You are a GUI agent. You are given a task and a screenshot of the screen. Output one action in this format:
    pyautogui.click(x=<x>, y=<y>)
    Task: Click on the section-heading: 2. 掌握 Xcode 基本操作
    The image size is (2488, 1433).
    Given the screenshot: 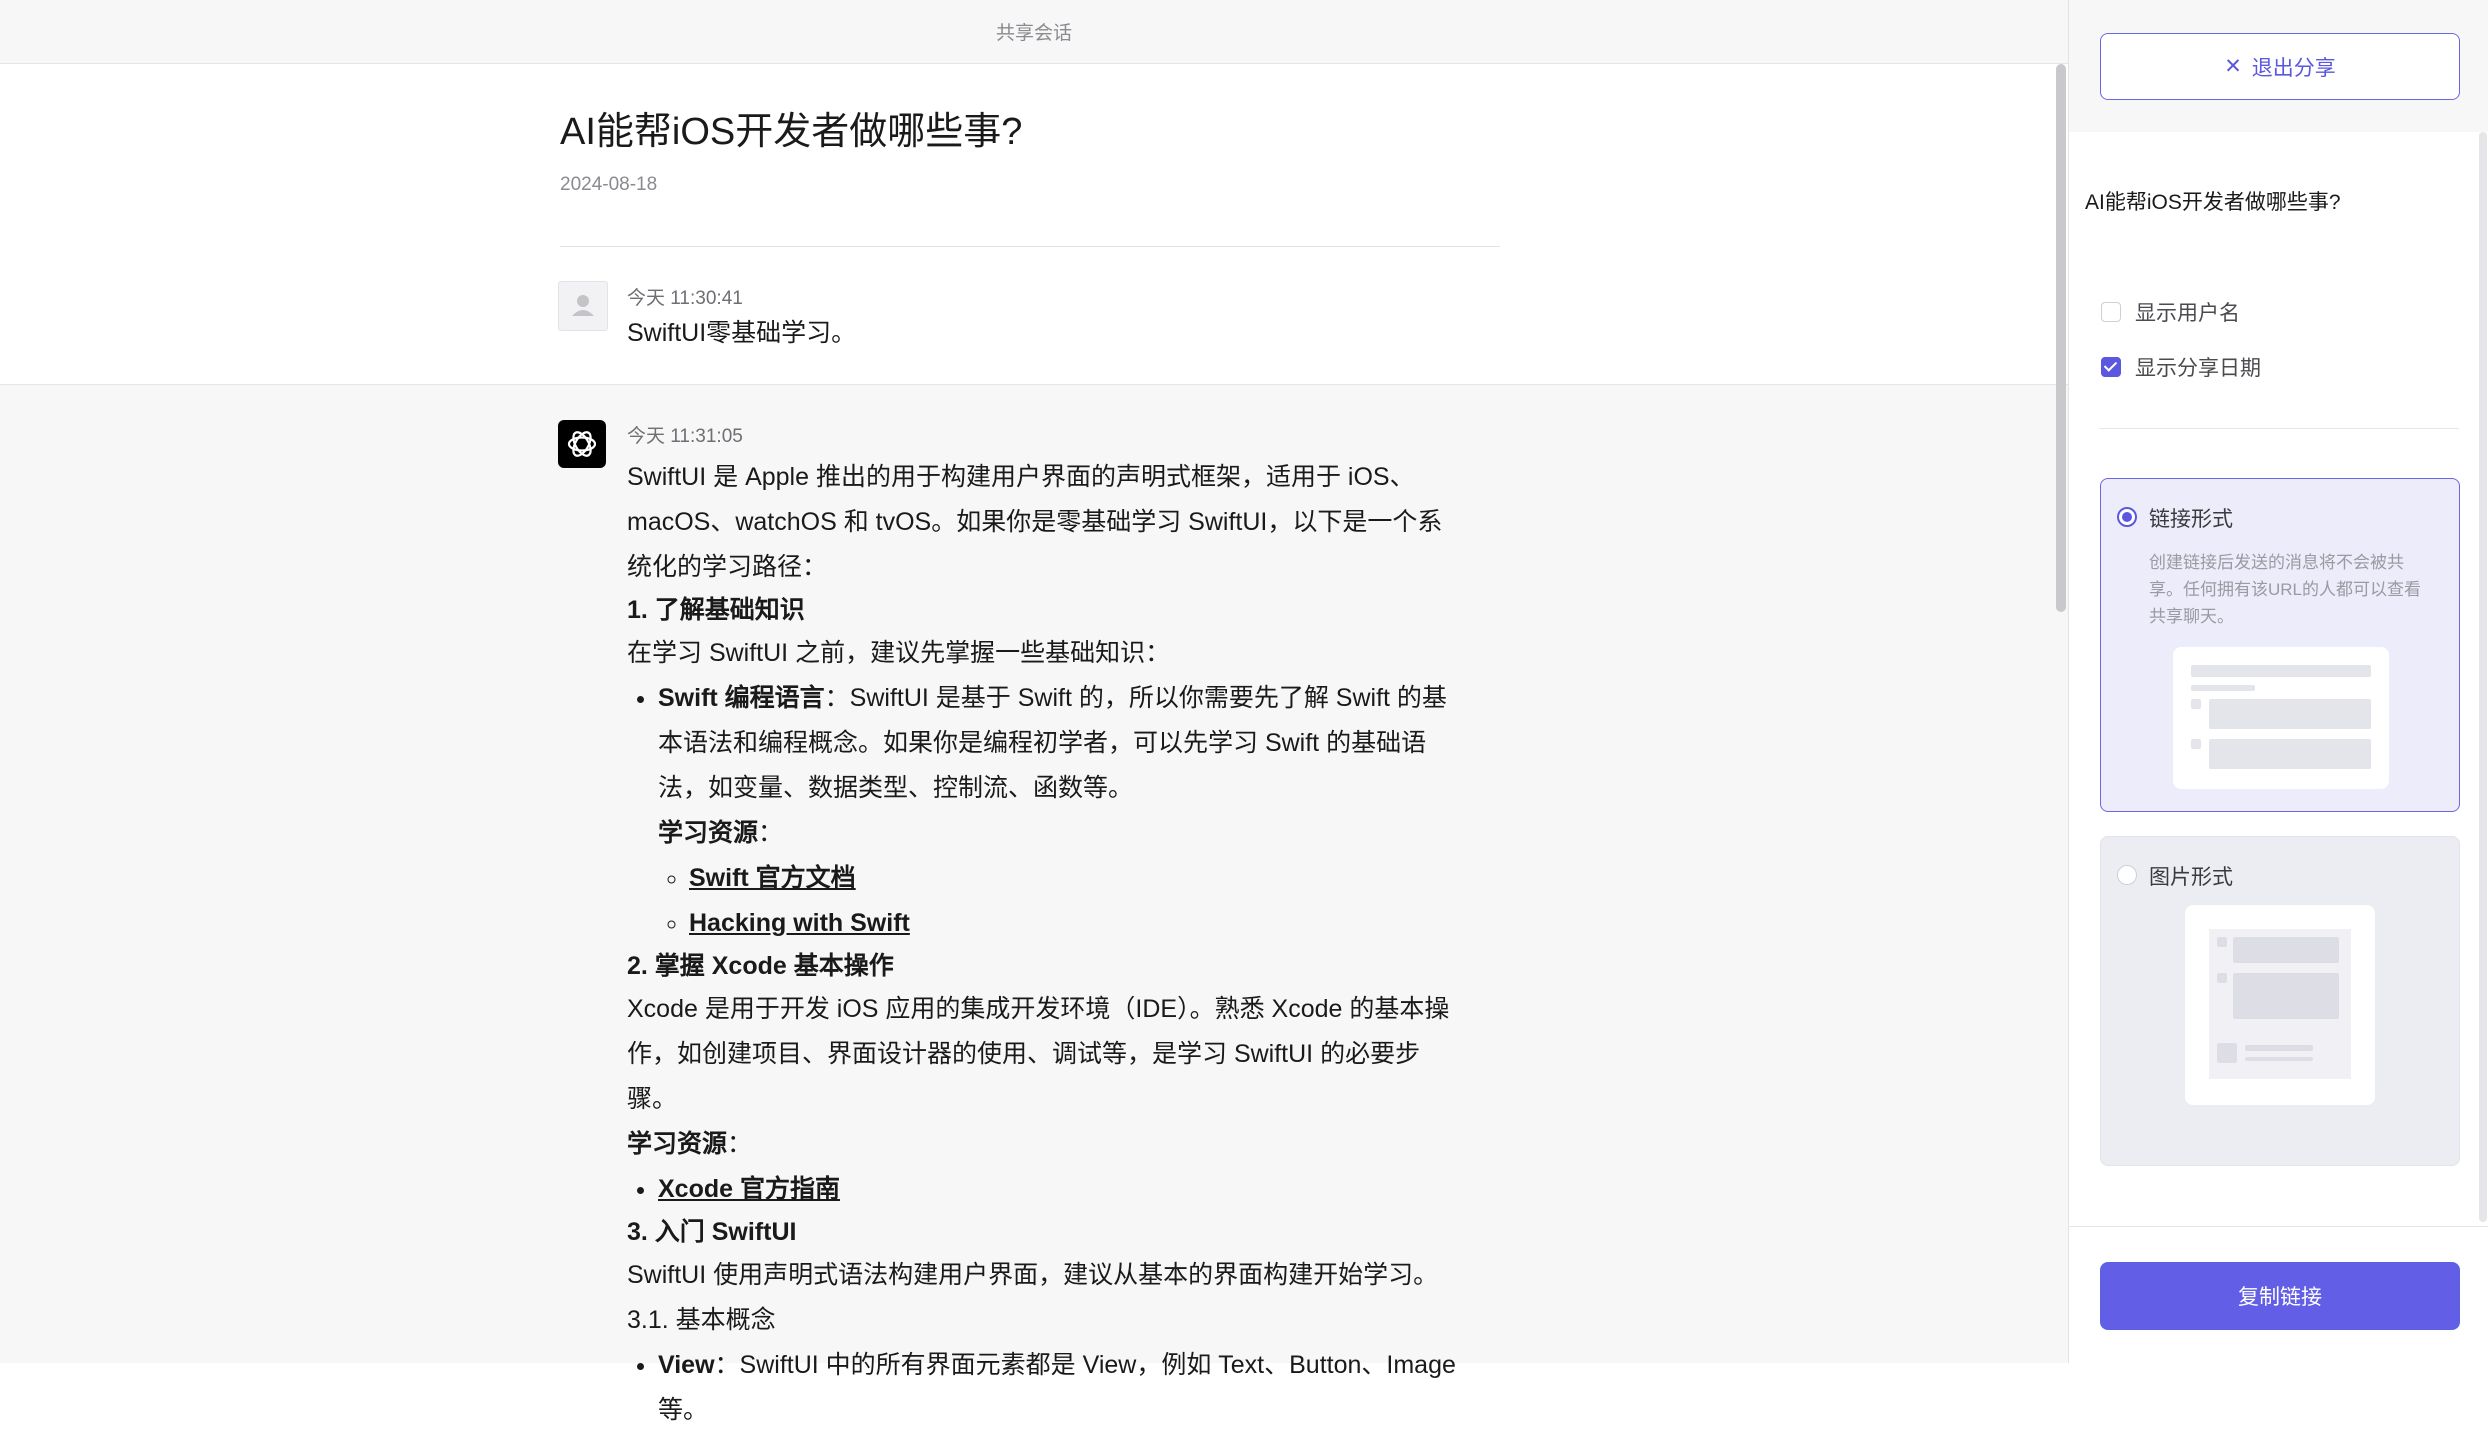 What is the action you would take?
    pyautogui.click(x=760, y=966)
    